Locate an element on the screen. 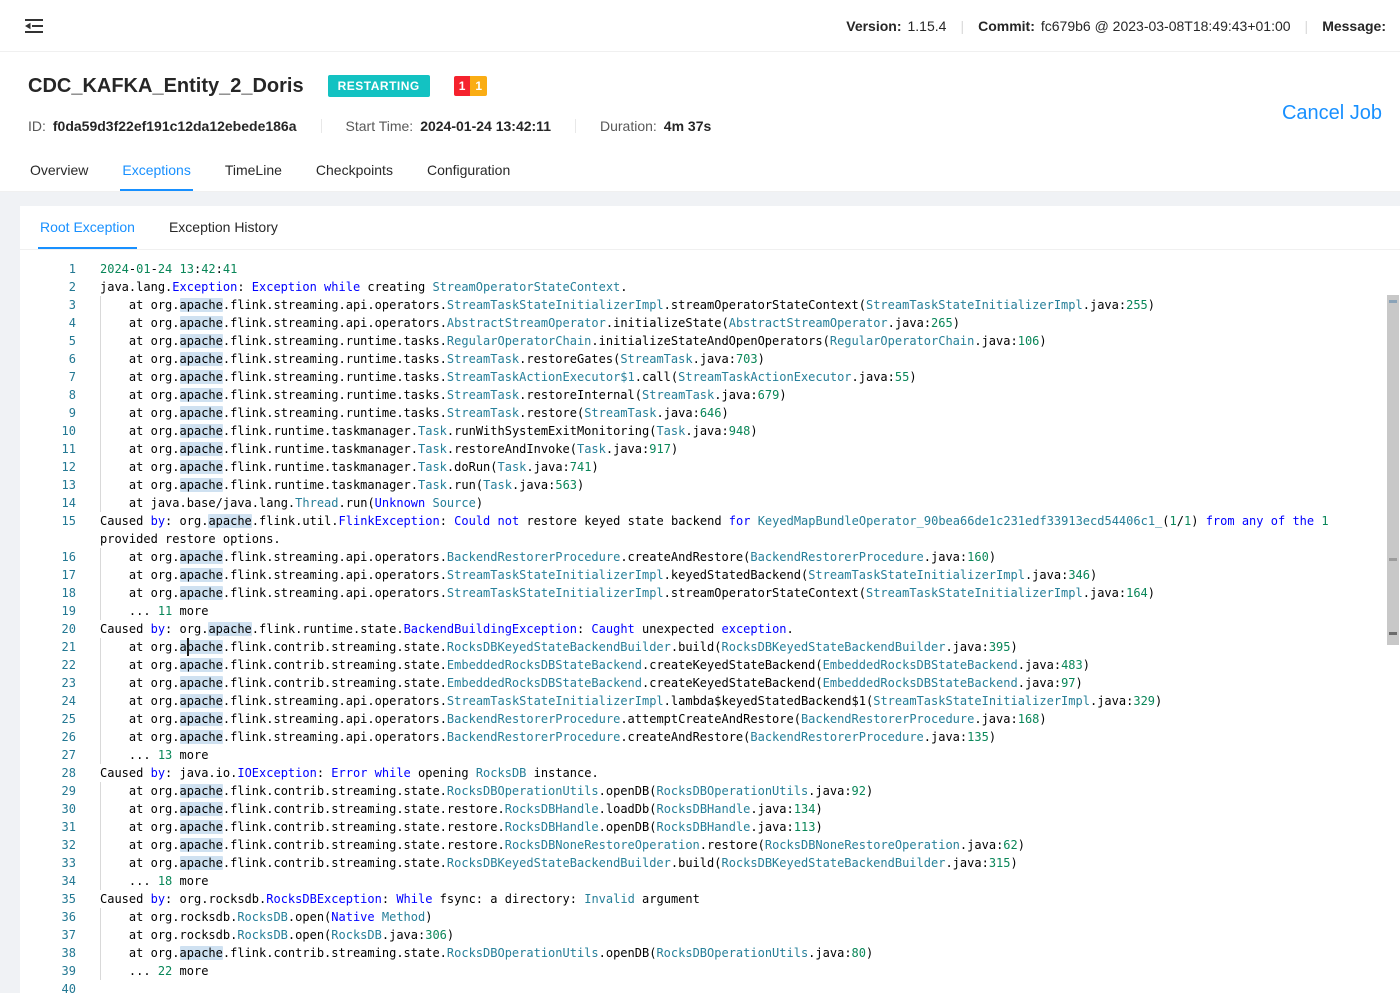  line-number: 25 is located at coordinates (48, 719).